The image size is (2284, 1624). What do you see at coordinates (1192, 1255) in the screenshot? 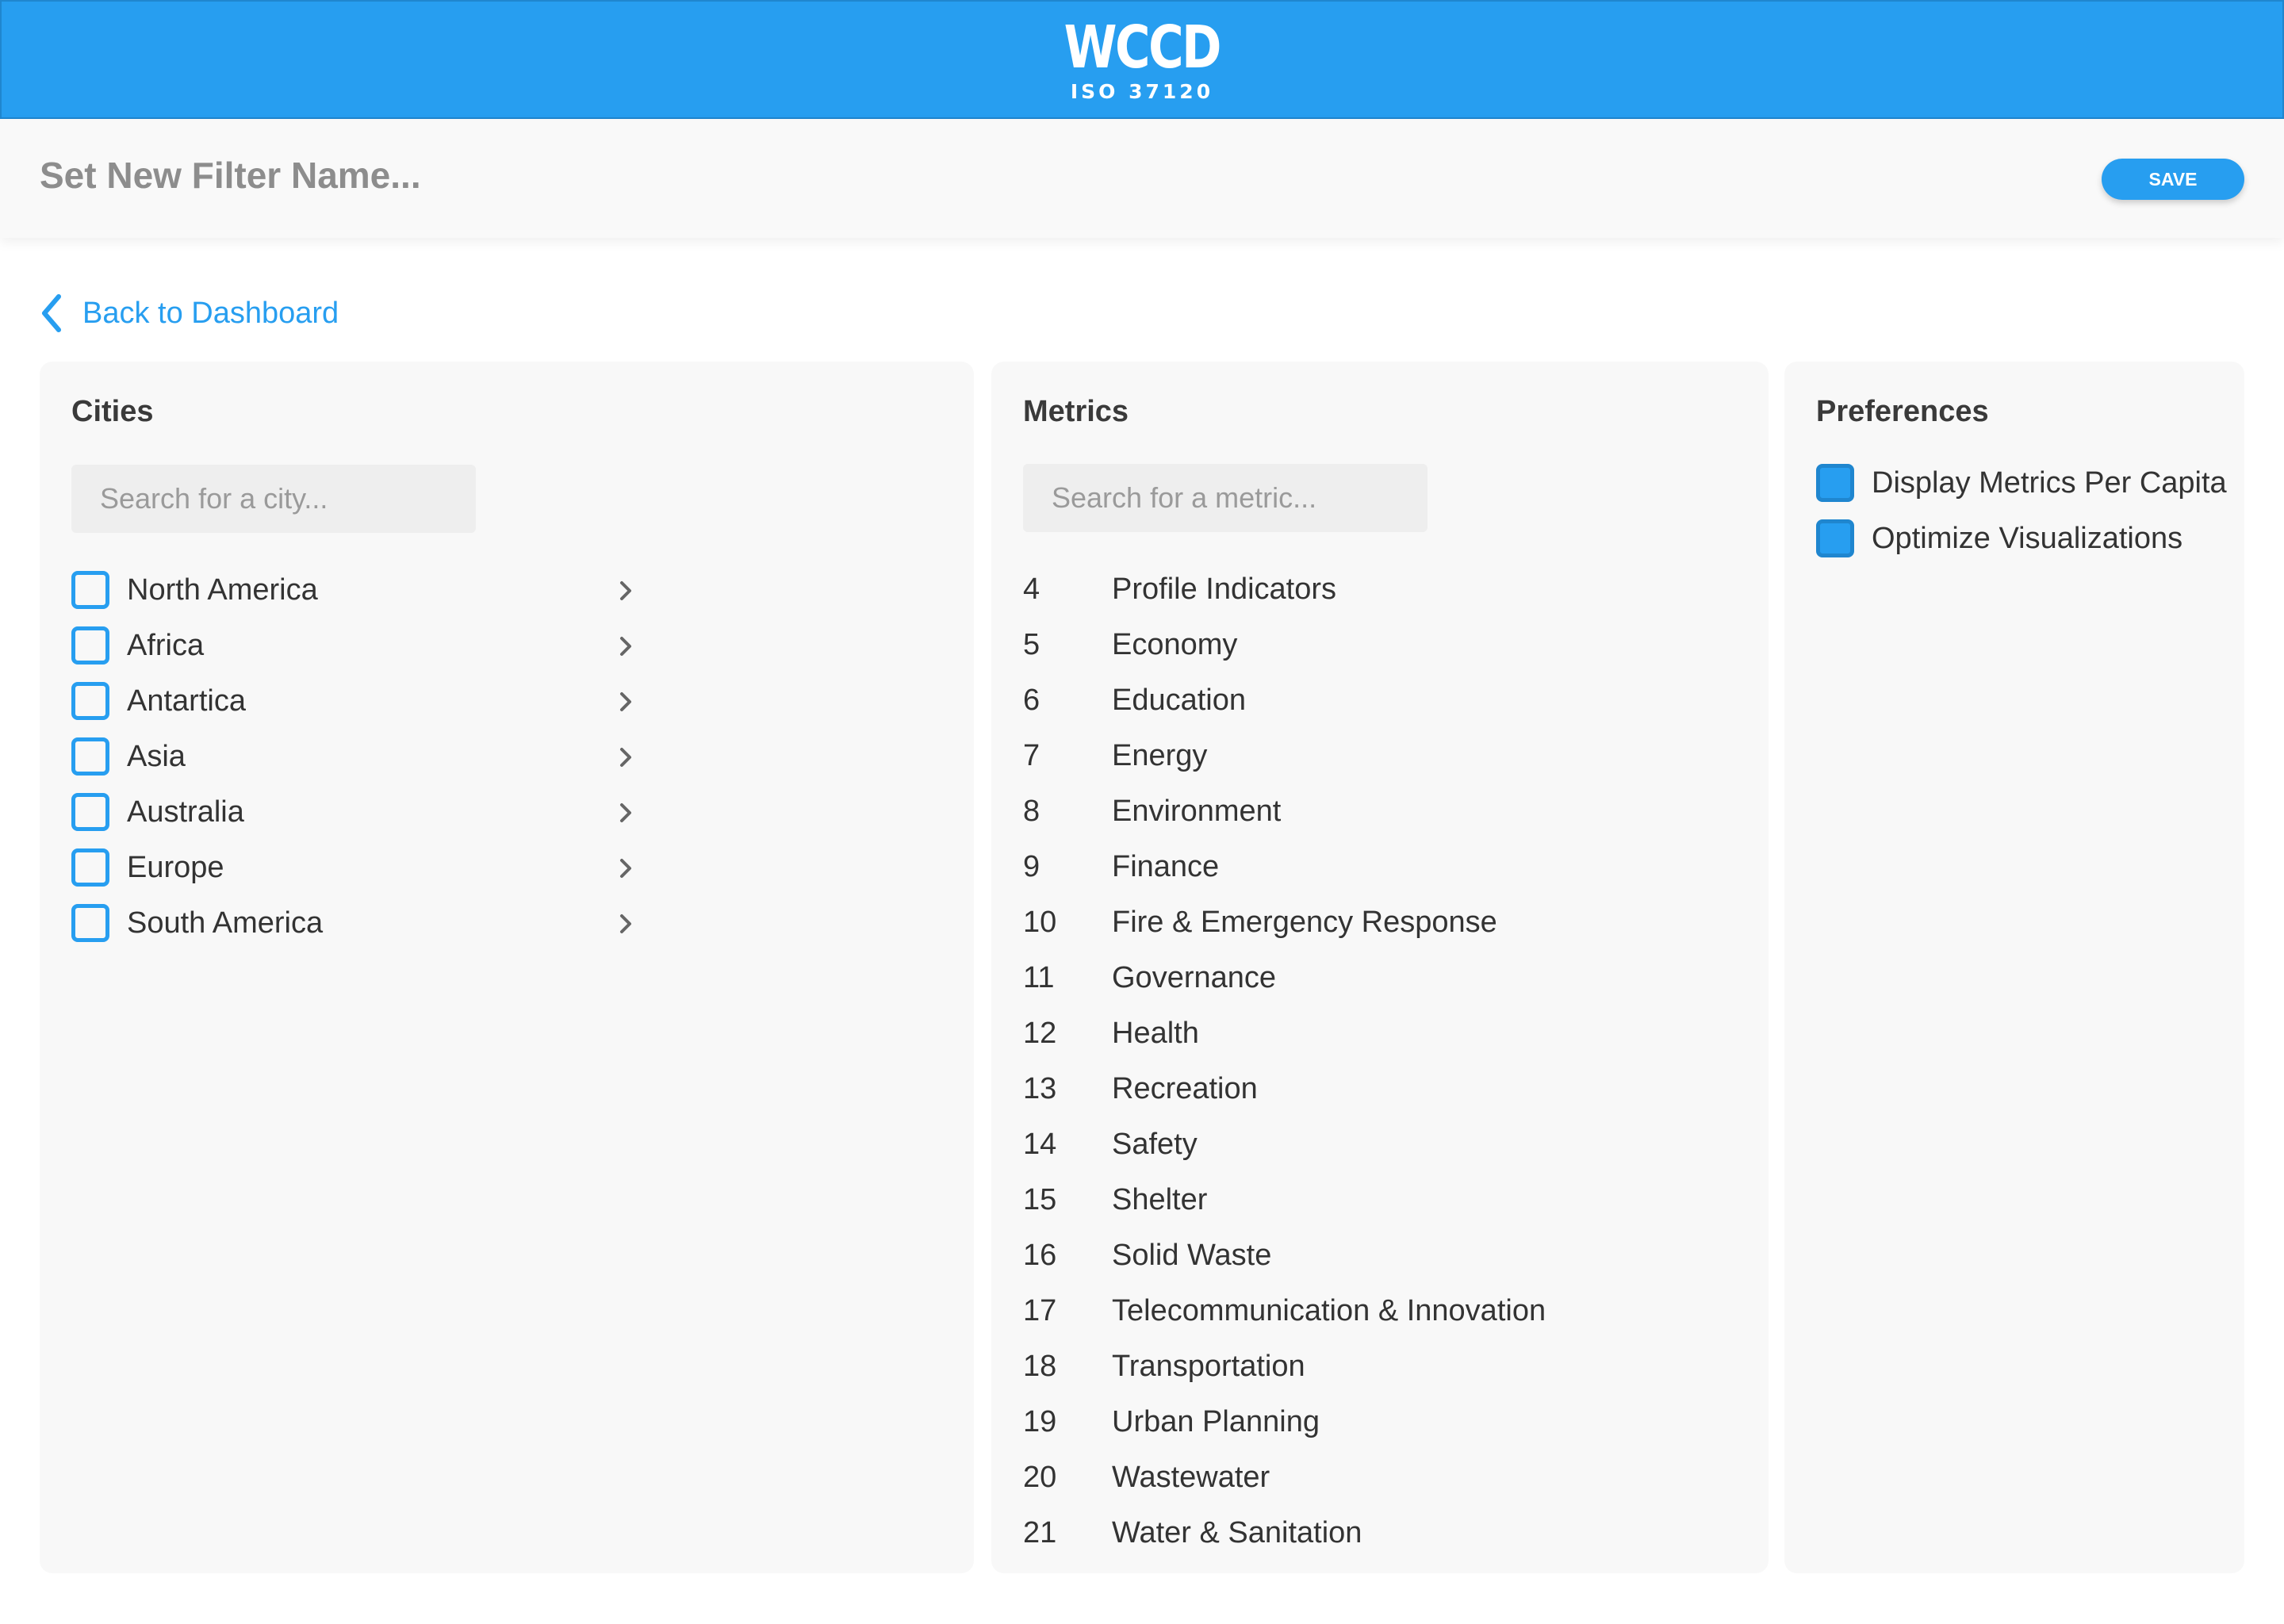
I see `metric-label: Solid Waste` at bounding box center [1192, 1255].